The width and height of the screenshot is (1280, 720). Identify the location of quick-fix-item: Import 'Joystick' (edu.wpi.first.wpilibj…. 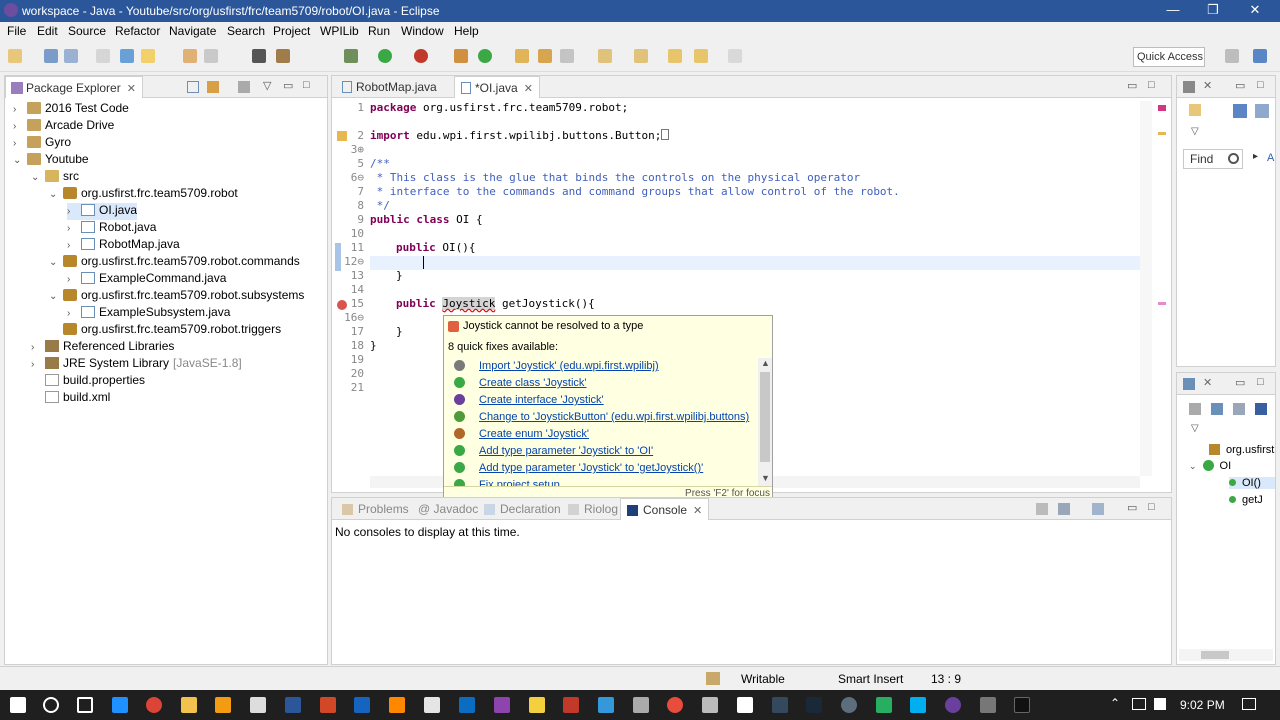
(553, 368).